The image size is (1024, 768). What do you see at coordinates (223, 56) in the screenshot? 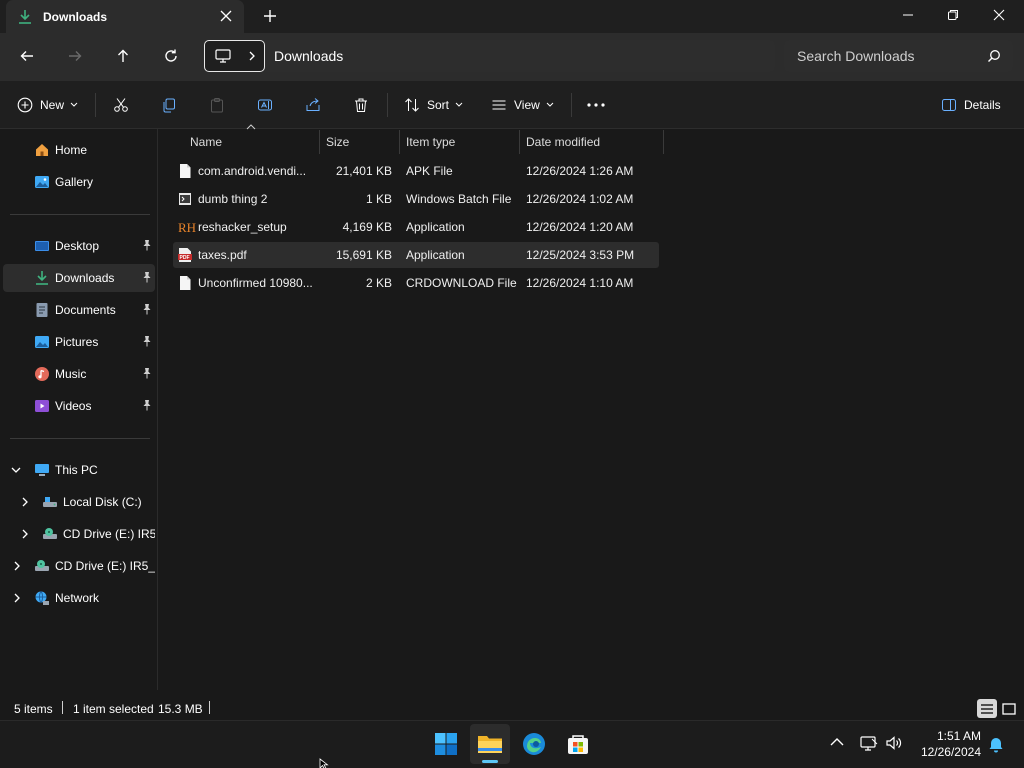
I see `monitor-icon` at bounding box center [223, 56].